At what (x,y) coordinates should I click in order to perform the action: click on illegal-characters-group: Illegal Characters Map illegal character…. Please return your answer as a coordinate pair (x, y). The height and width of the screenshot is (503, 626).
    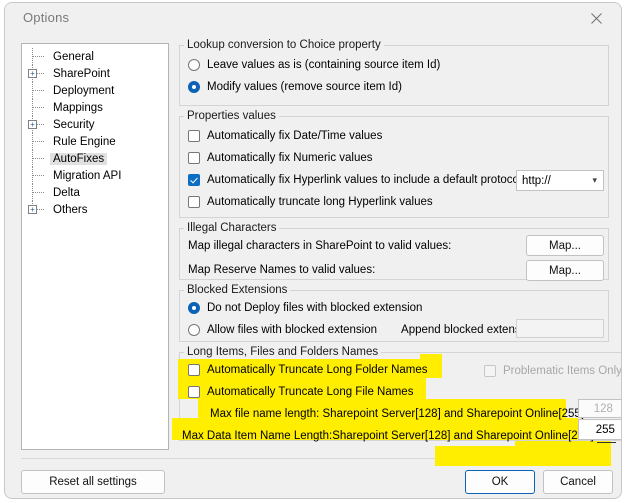
    Looking at the image, I should click on (394, 251).